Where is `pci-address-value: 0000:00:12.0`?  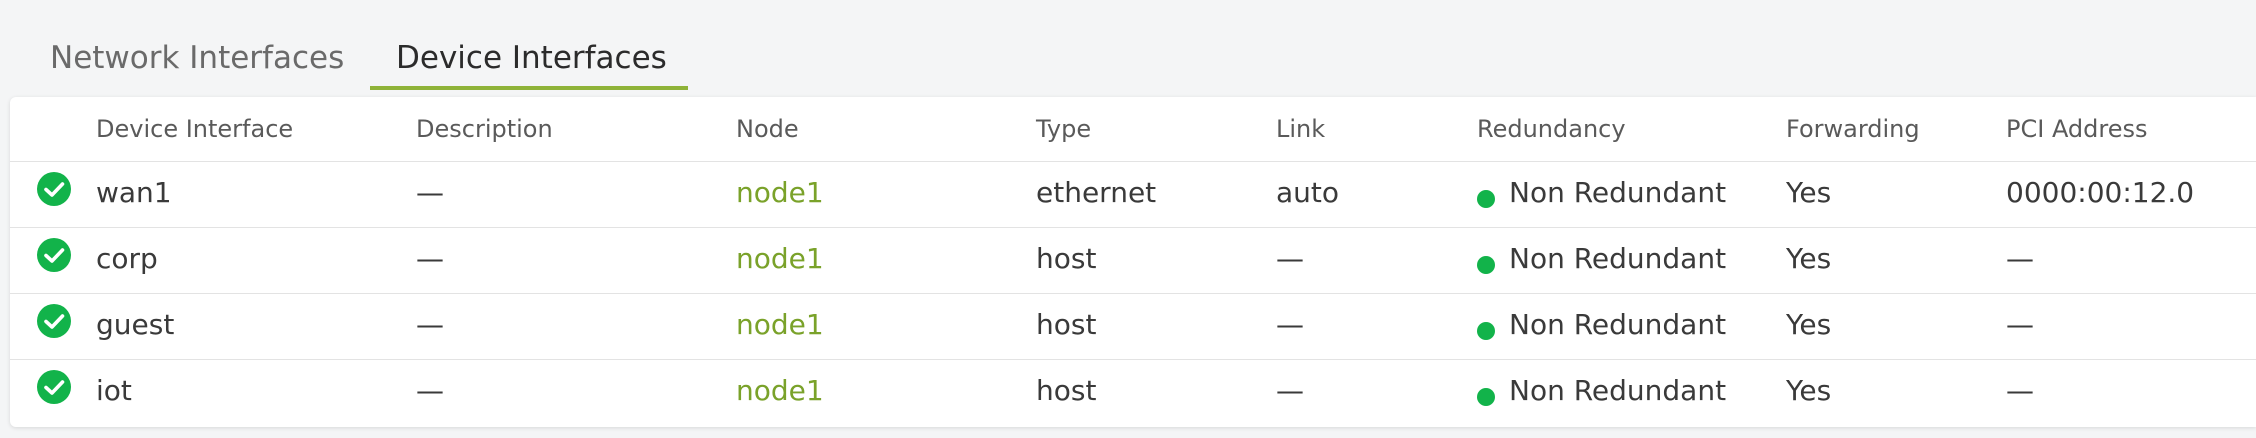 pci-address-value: 0000:00:12.0 is located at coordinates (2100, 192).